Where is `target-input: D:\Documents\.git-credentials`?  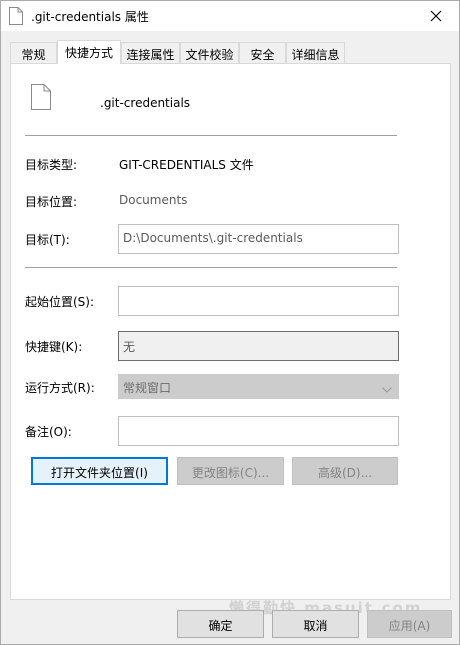
target-input: D:\Documents\.git-credentials is located at coordinates (258, 239).